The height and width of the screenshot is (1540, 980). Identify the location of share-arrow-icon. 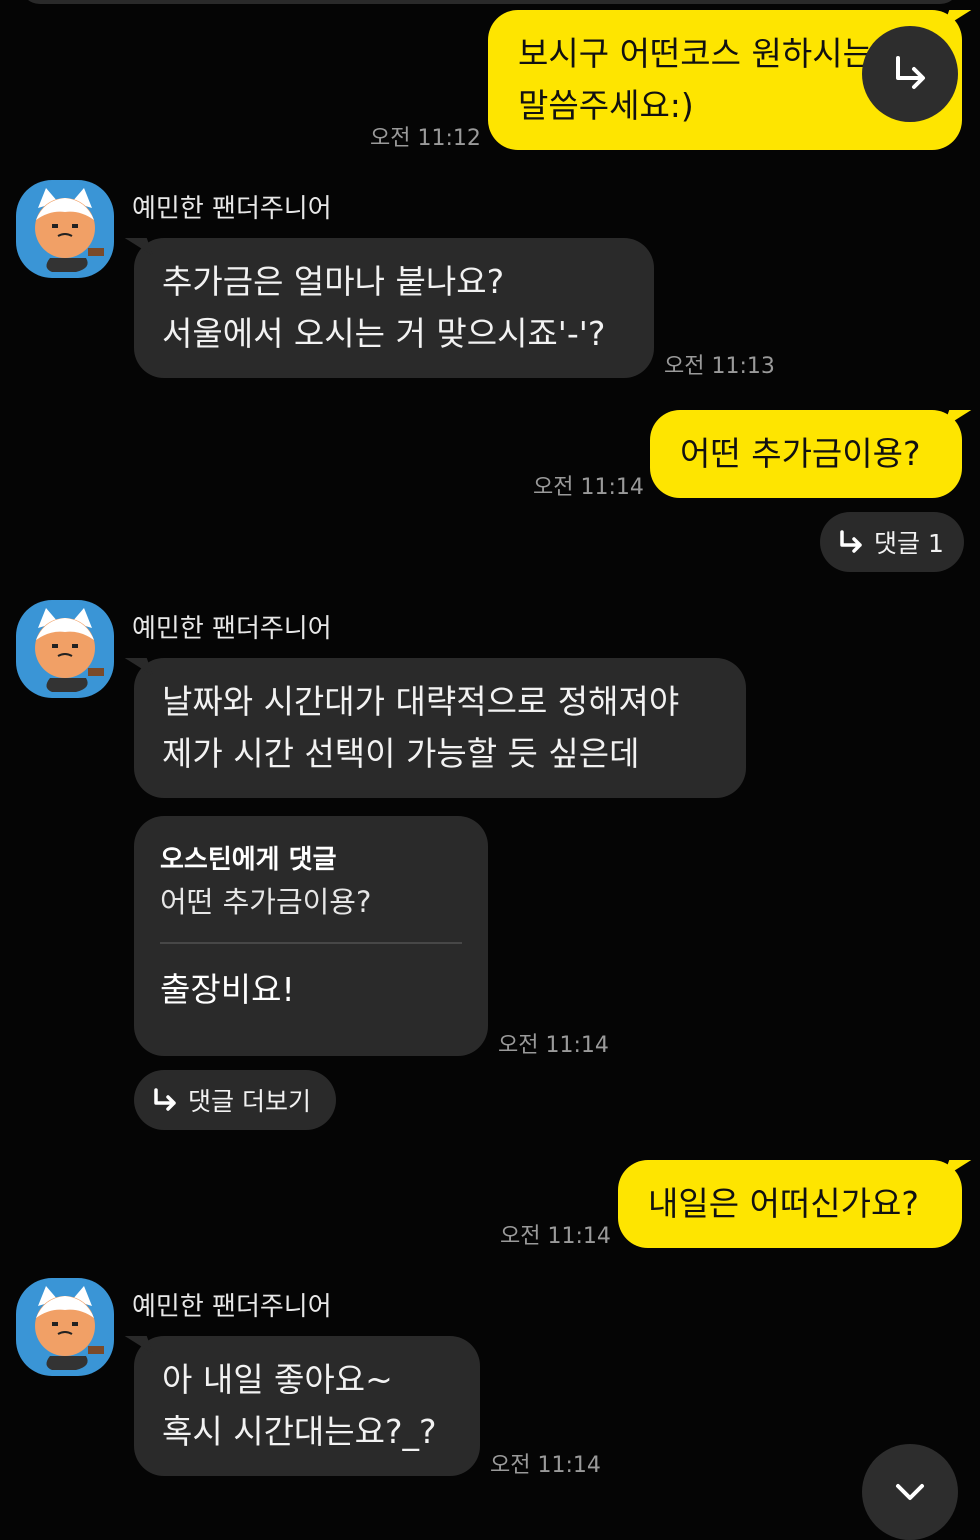
(910, 72).